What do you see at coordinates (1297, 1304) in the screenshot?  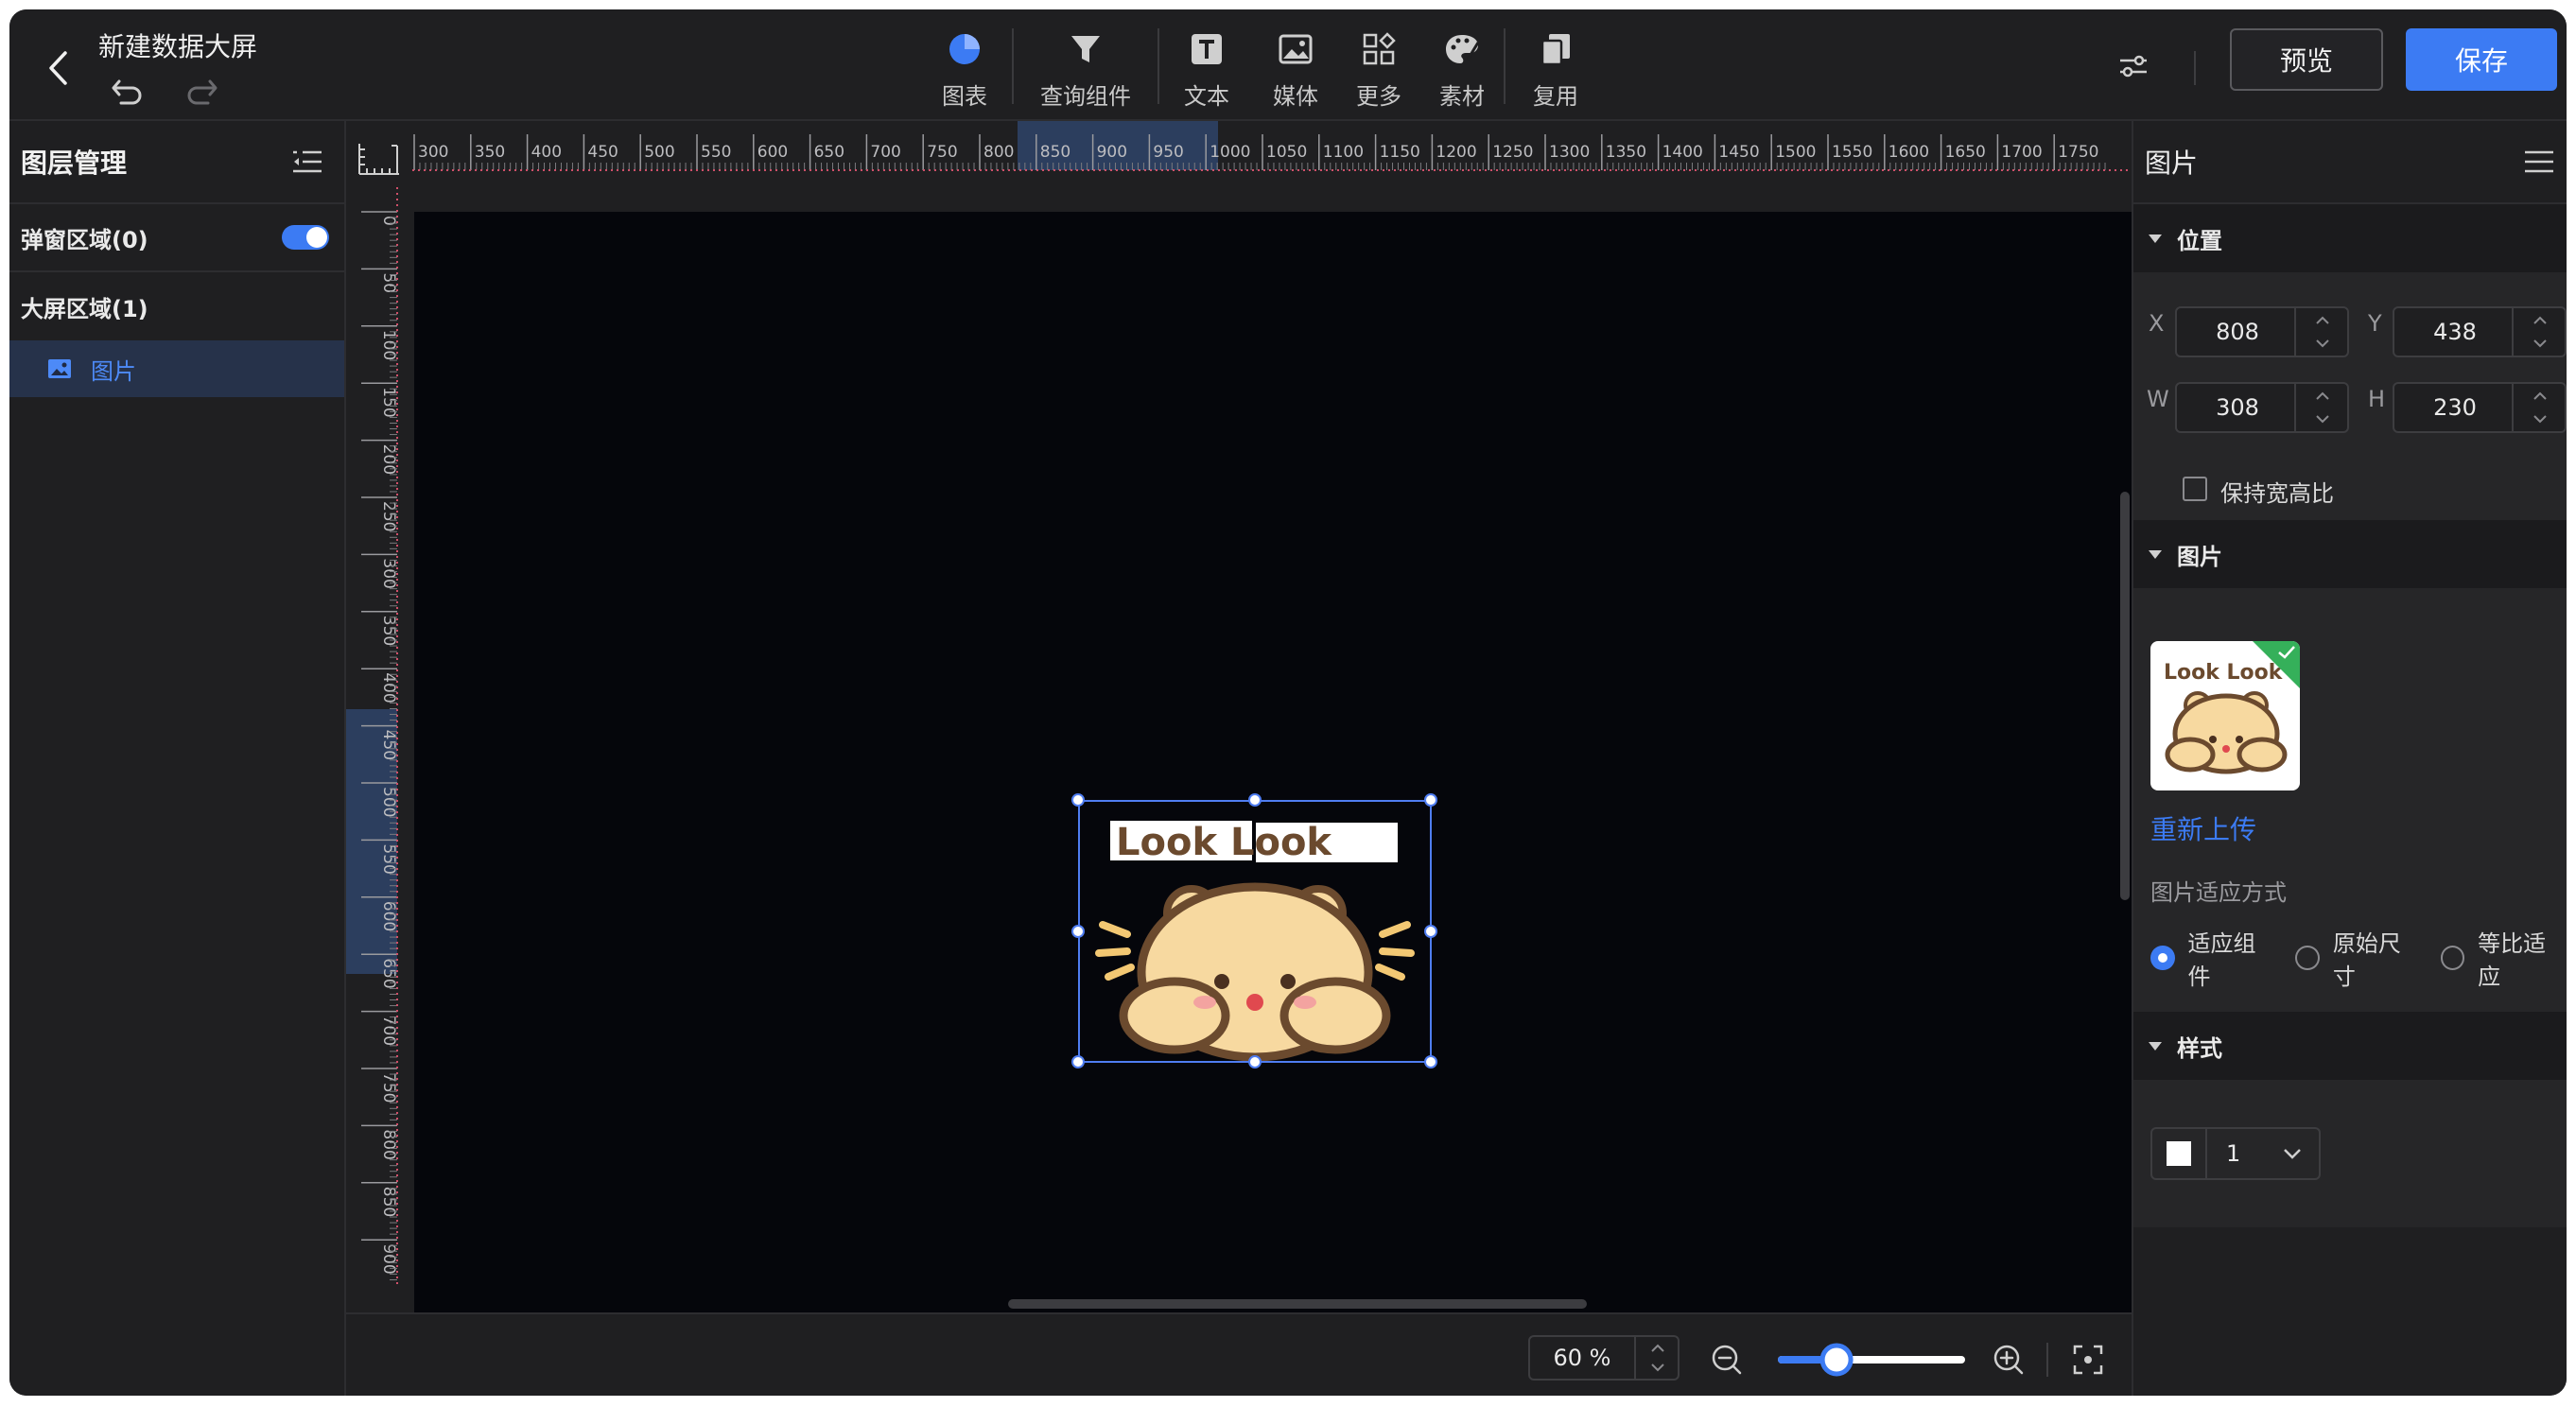 I see `horizontal-scrollbar` at bounding box center [1297, 1304].